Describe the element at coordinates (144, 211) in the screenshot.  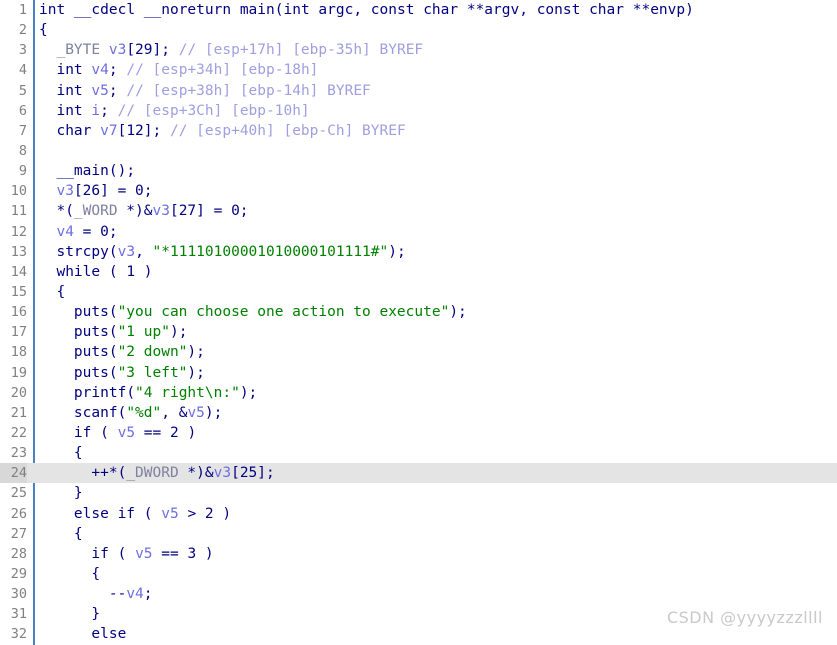
I see `code-line-text: *(_WORD *)&v3[27] = 0;` at that location.